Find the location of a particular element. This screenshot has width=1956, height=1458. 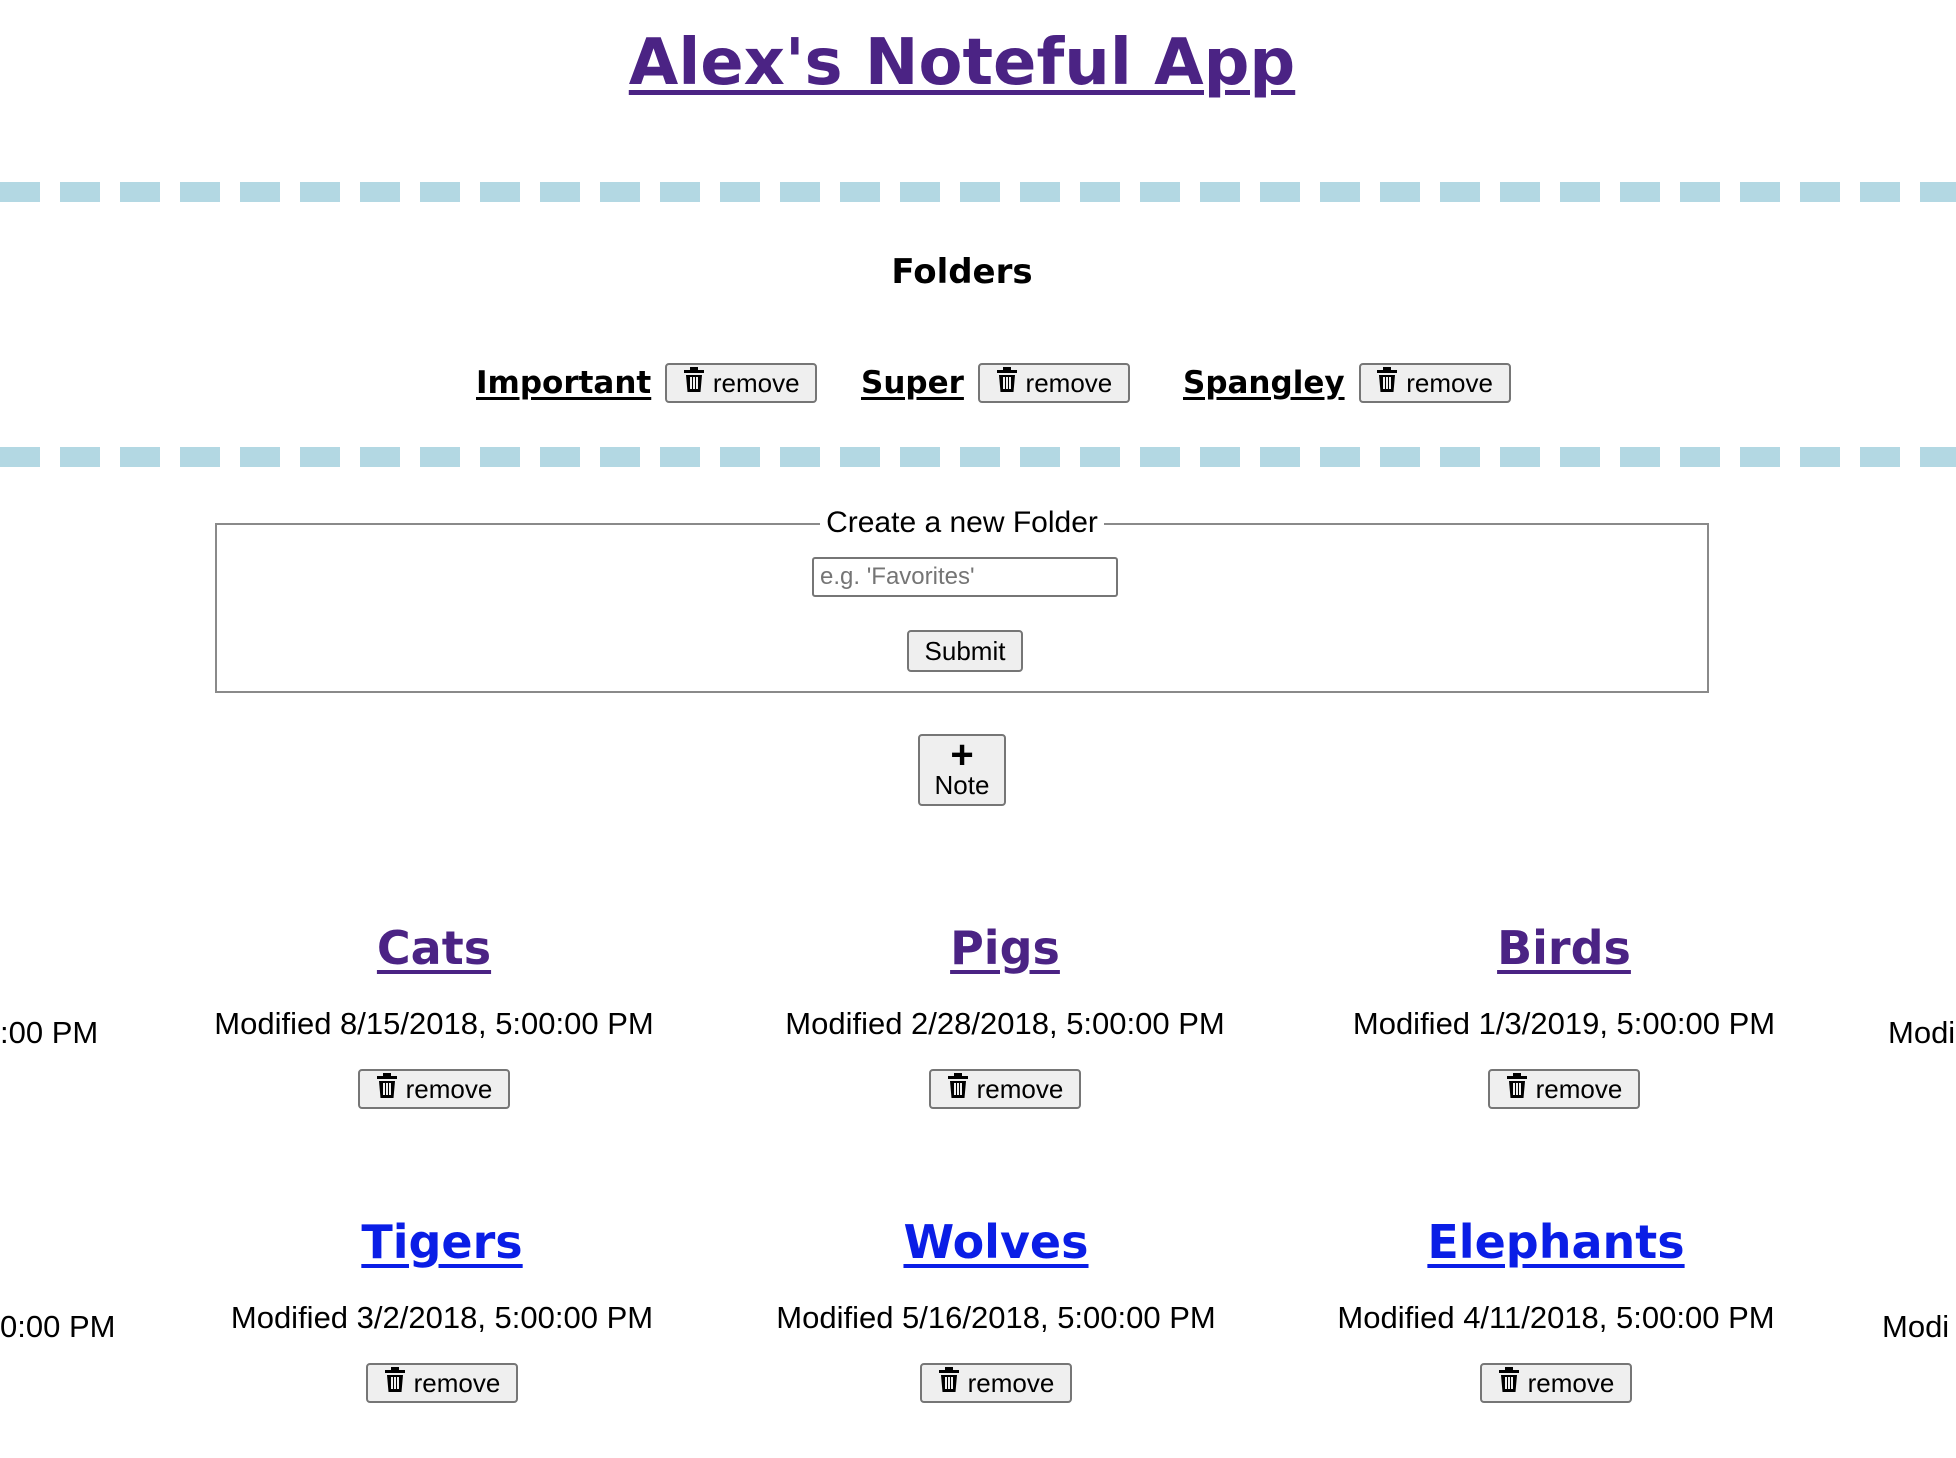

note-modified-date: Modified 1/3/2019, 5:00:00 PM is located at coordinates (1564, 1023).